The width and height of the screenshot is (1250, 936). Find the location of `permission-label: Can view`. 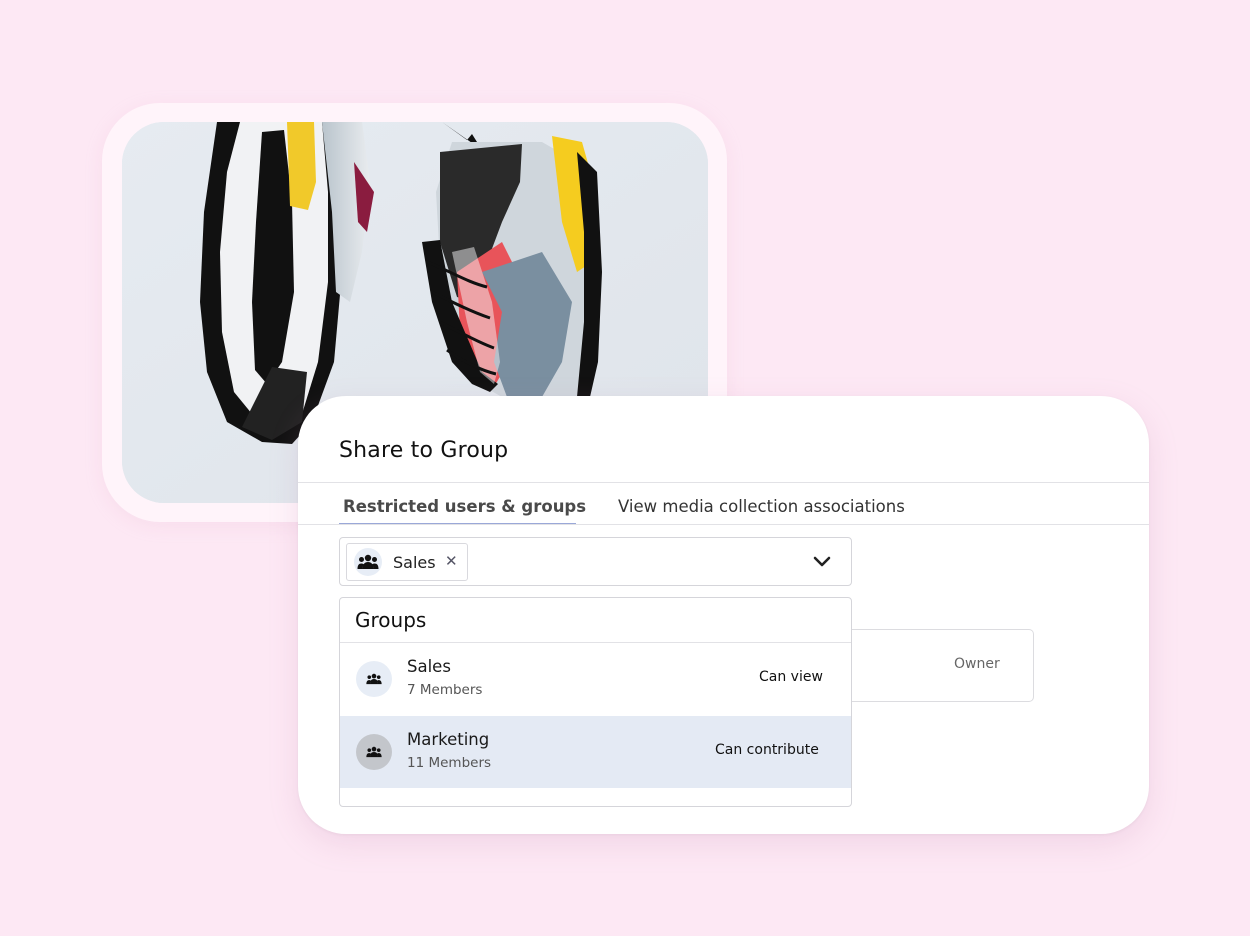

permission-label: Can view is located at coordinates (791, 677).